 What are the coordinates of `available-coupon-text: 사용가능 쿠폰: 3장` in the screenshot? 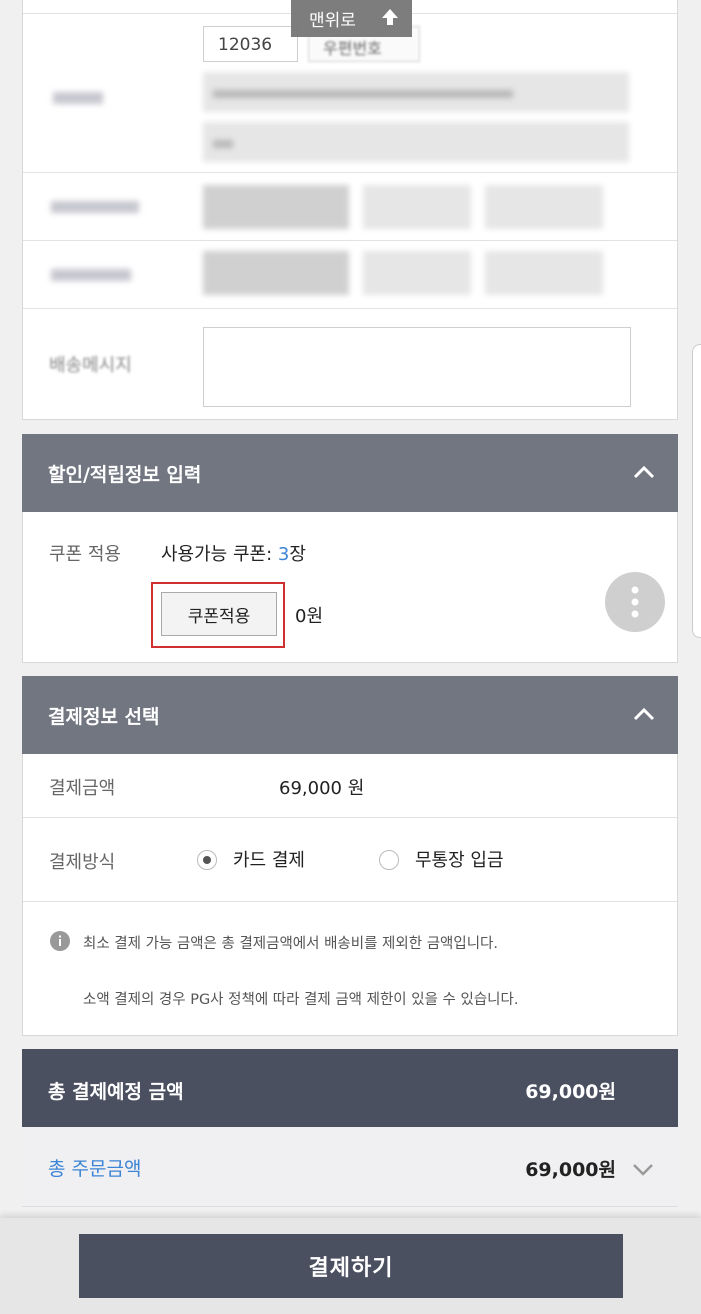 It's located at (233, 553).